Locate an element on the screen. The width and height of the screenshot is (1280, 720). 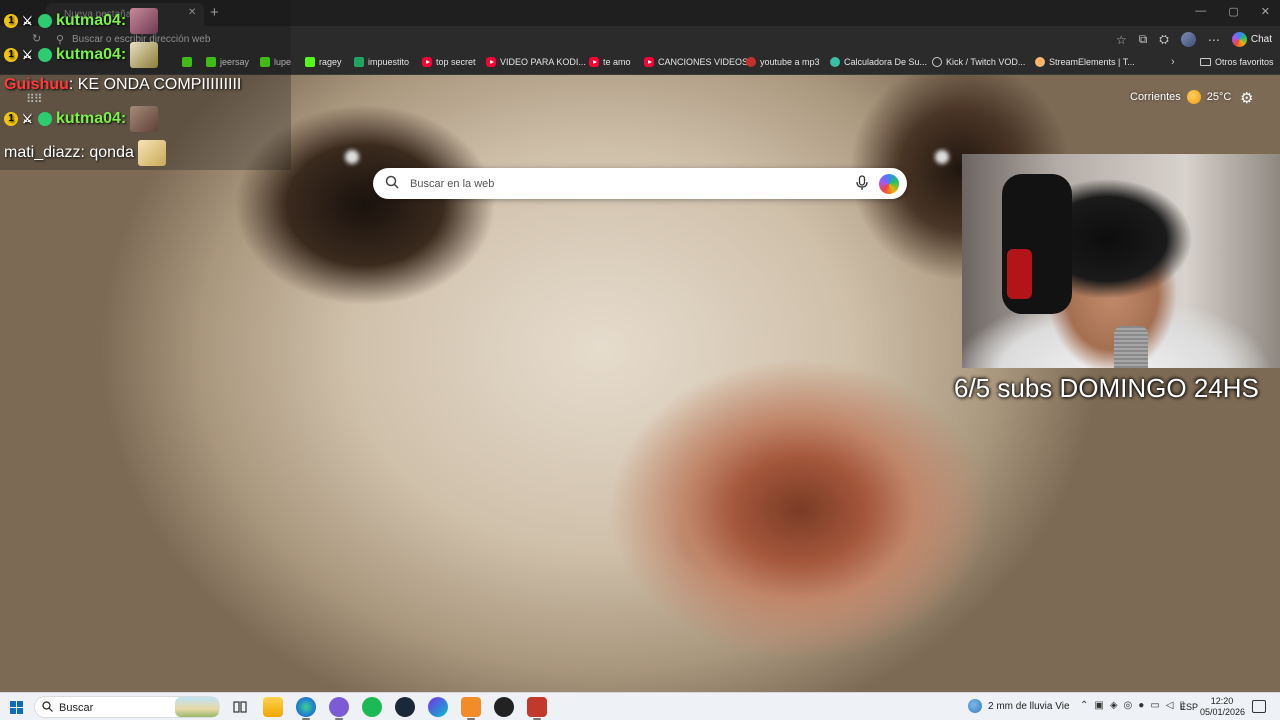
microphone-icon is located at coordinates (862, 183).